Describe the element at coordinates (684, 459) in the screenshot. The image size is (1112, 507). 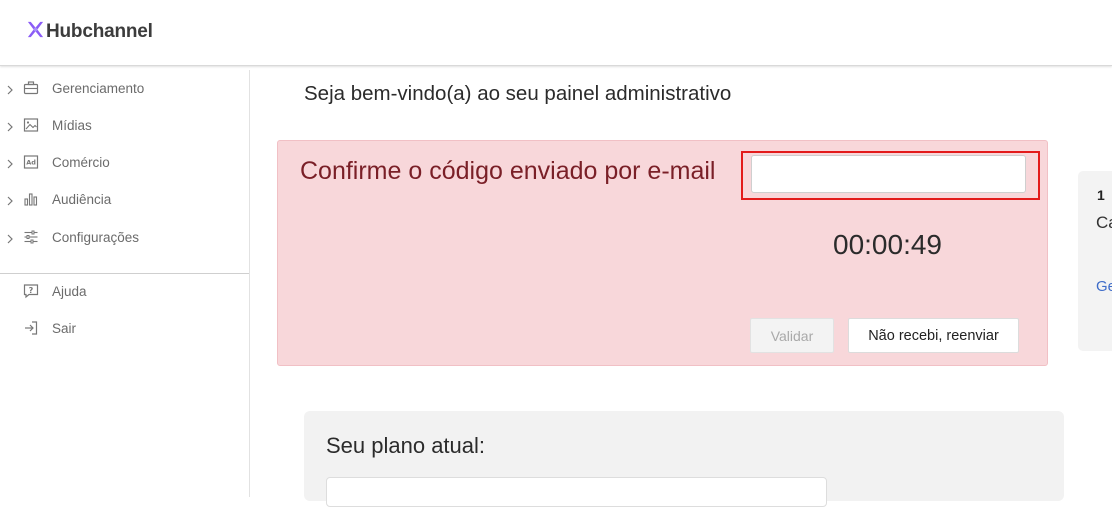
I see `current-plan-card: Seu plano atual:` at that location.